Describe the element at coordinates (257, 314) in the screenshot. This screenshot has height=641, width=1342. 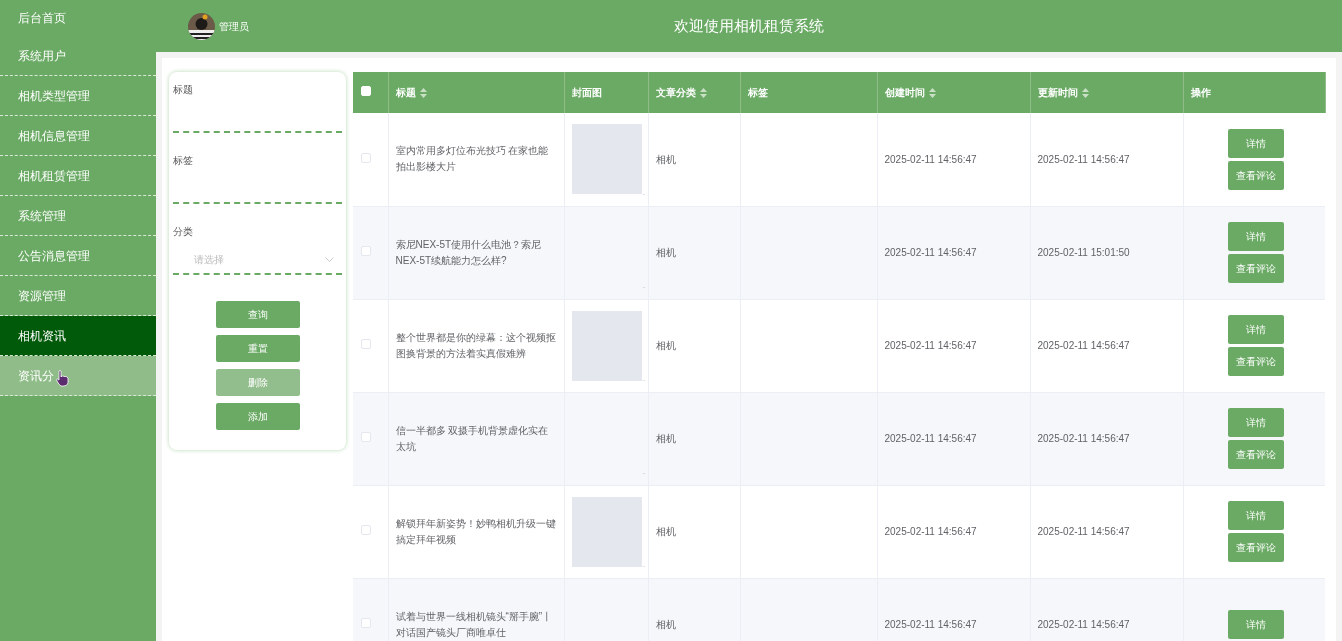
I see `action-button: 查询` at that location.